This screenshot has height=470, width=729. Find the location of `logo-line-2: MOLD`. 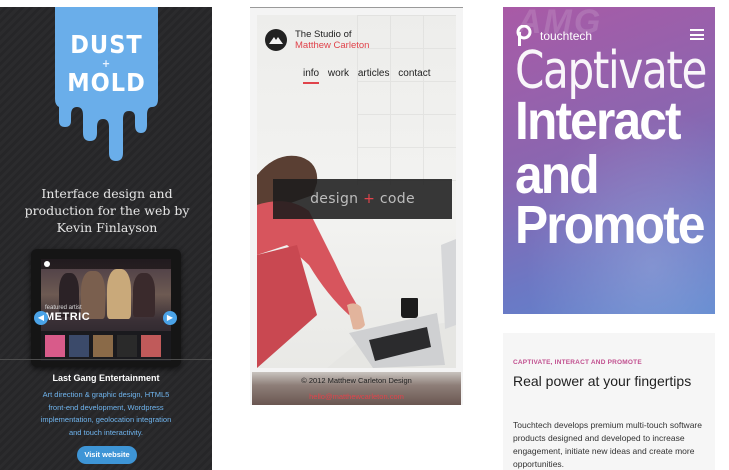

logo-line-2: MOLD is located at coordinates (106, 82).